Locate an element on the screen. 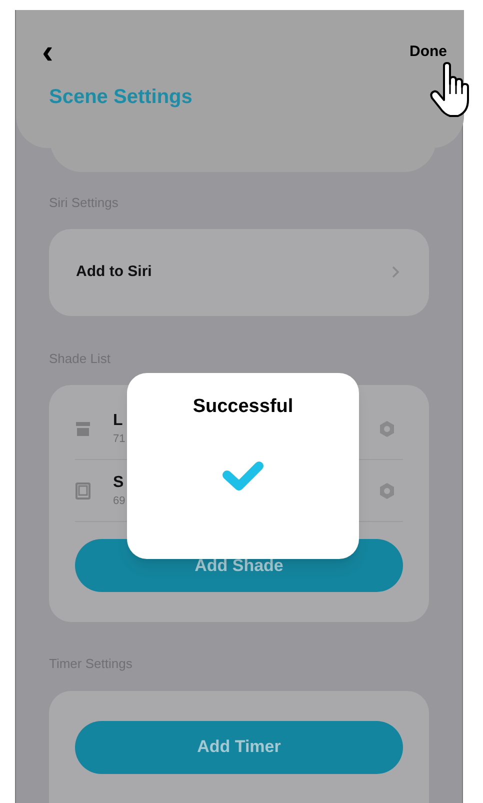 This screenshot has height=803, width=483. shade-name: L is located at coordinates (118, 420).